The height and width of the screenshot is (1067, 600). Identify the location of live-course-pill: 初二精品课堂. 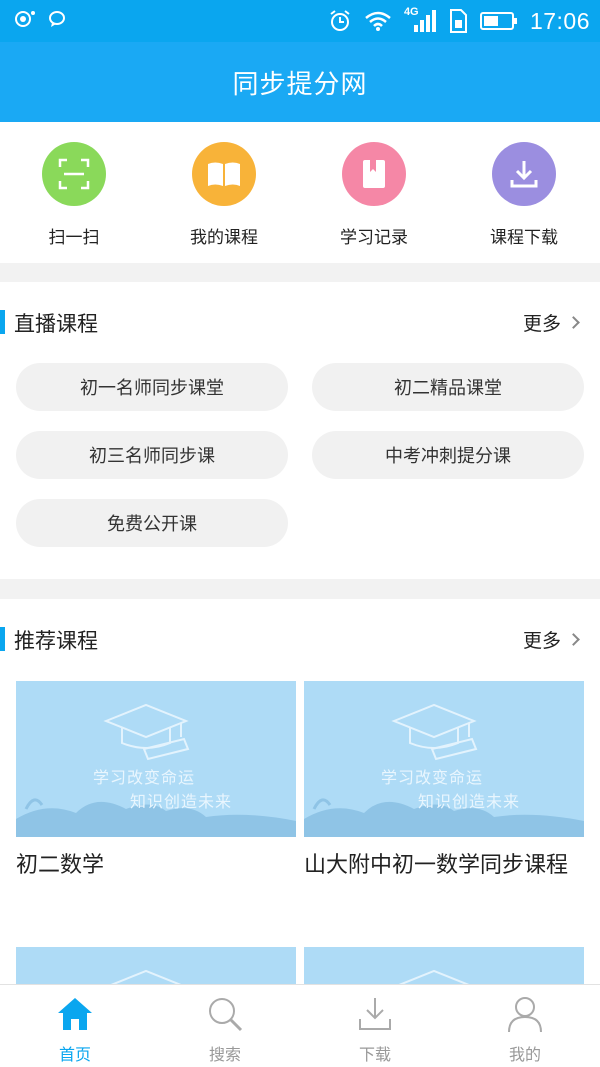
(448, 387).